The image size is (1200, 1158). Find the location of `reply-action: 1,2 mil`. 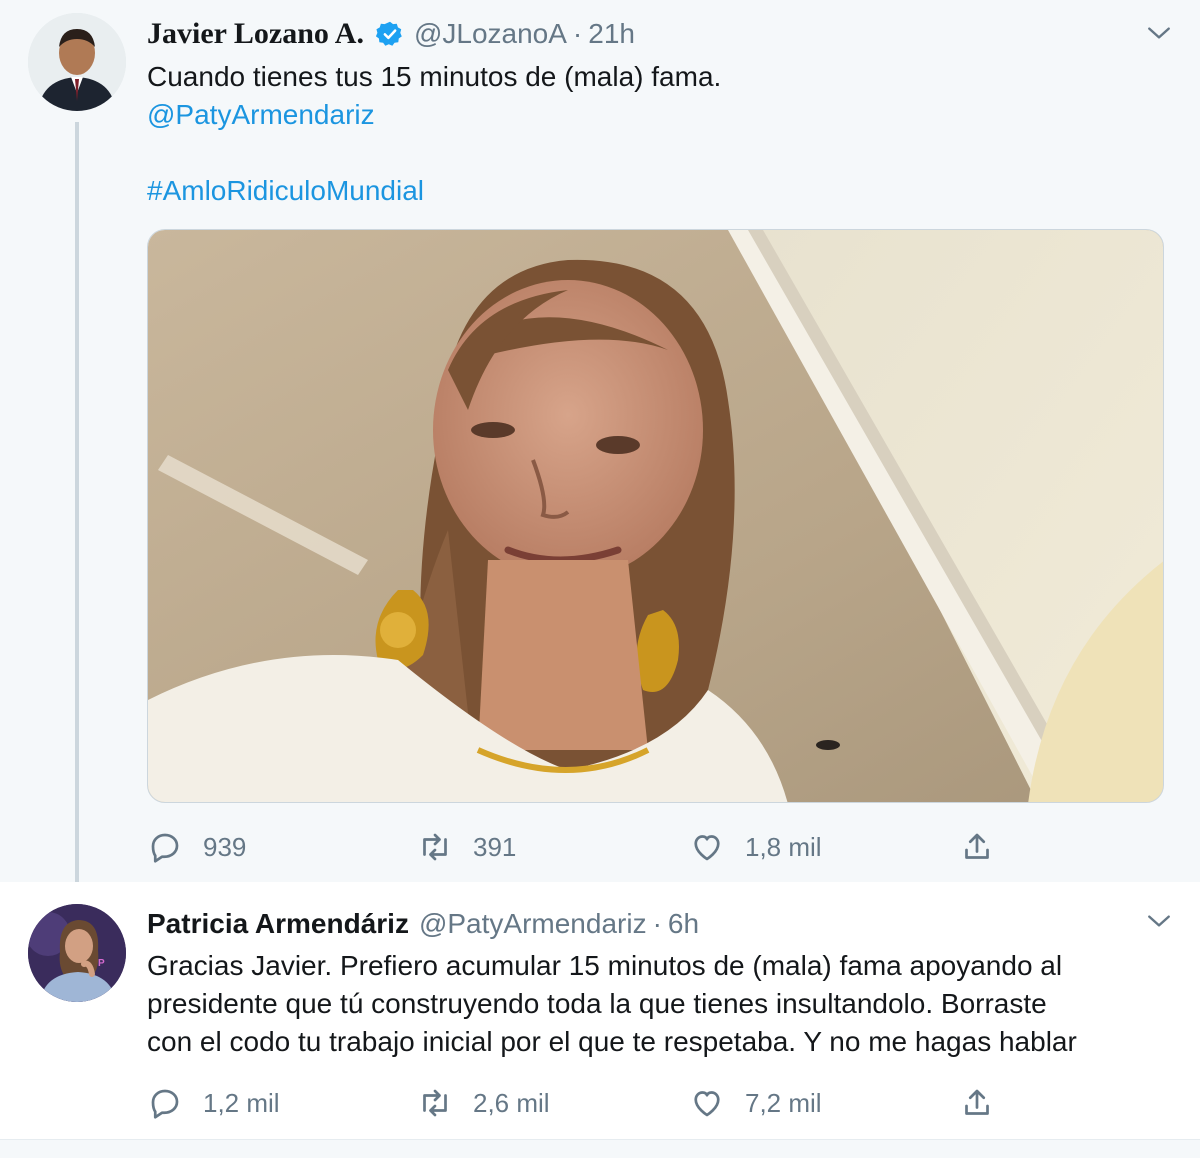

reply-action: 1,2 mil is located at coordinates (213, 1103).